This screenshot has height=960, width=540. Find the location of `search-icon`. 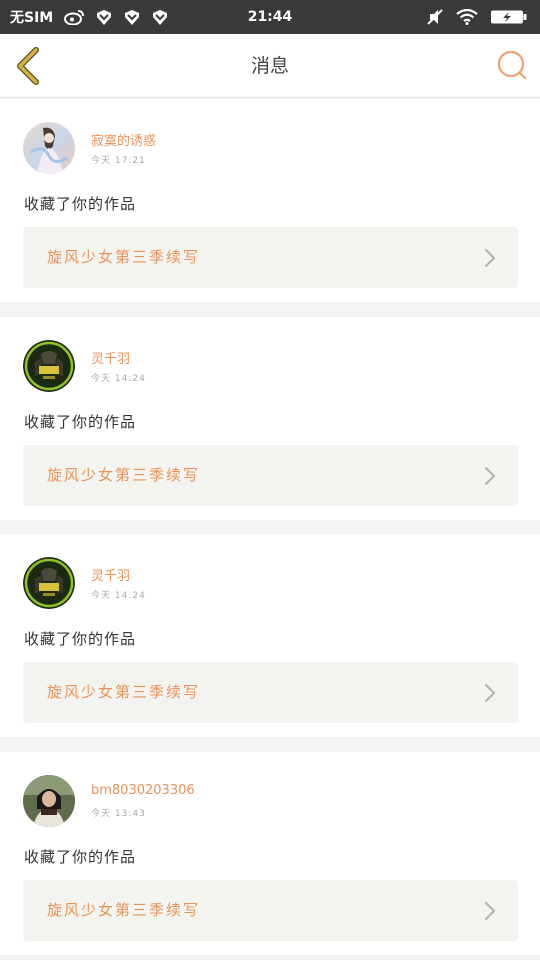

search-icon is located at coordinates (512, 65).